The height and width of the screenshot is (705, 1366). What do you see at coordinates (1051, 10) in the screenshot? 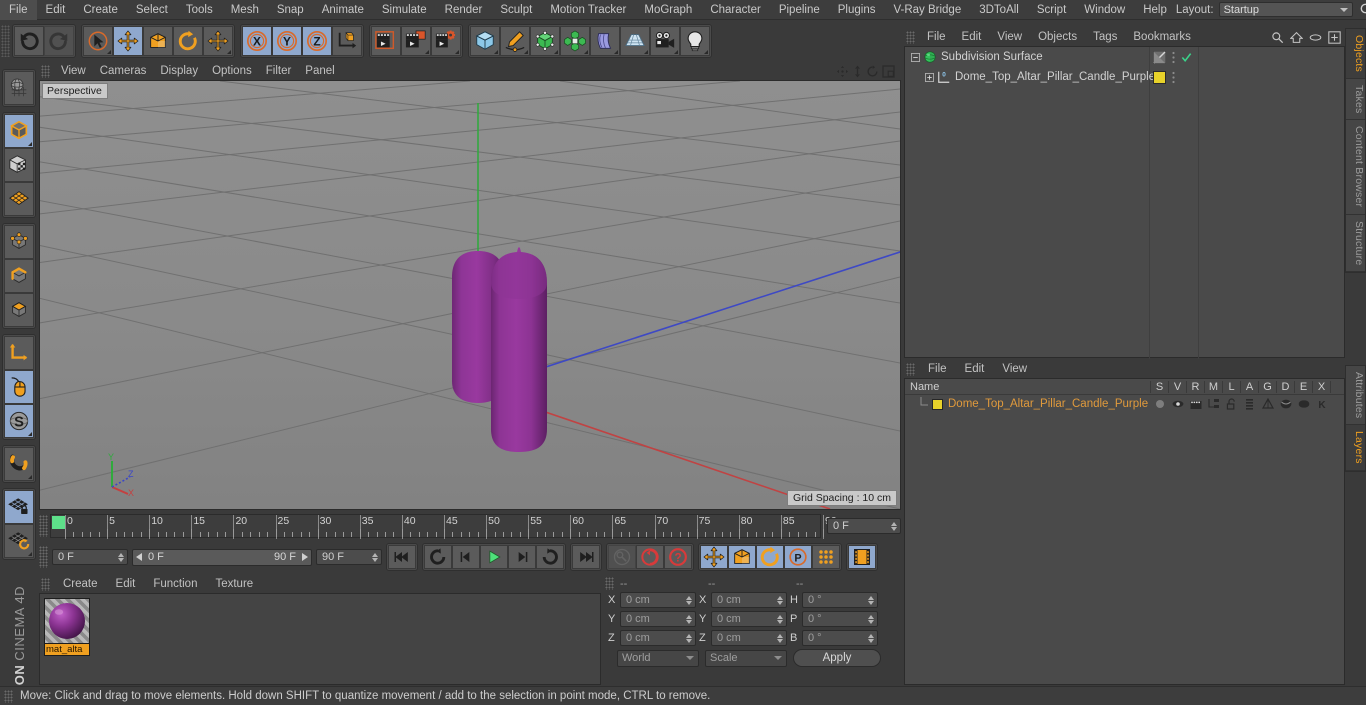
I see `menu-script: Script` at bounding box center [1051, 10].